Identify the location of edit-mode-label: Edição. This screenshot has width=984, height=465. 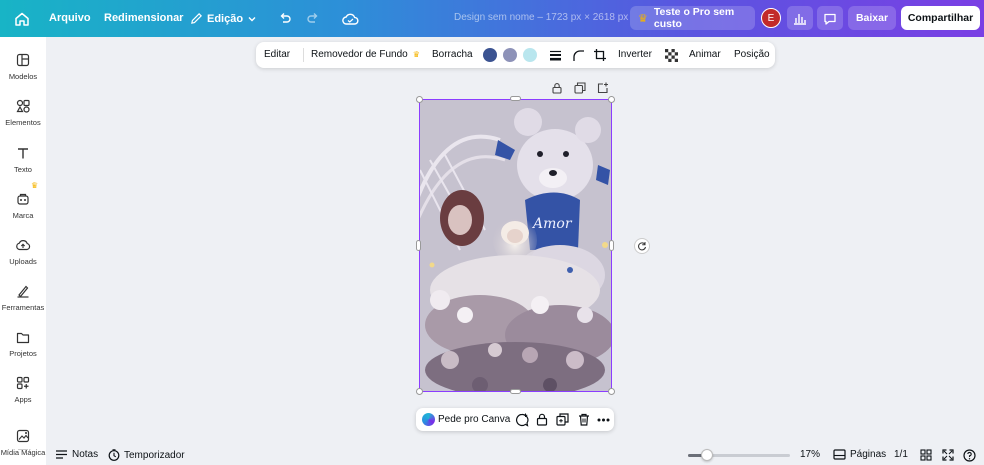
(225, 18).